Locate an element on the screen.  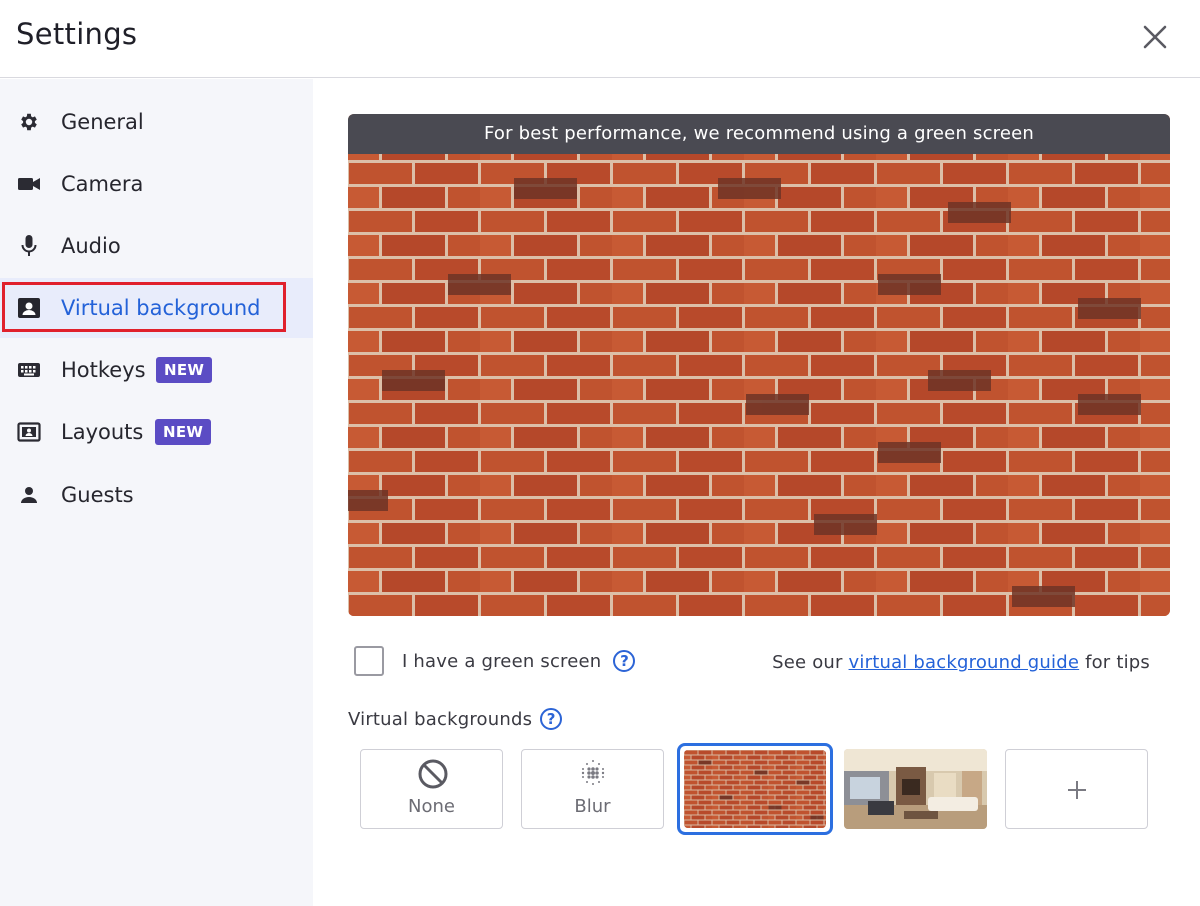
guide-suffix: for tips is located at coordinates (1117, 662).